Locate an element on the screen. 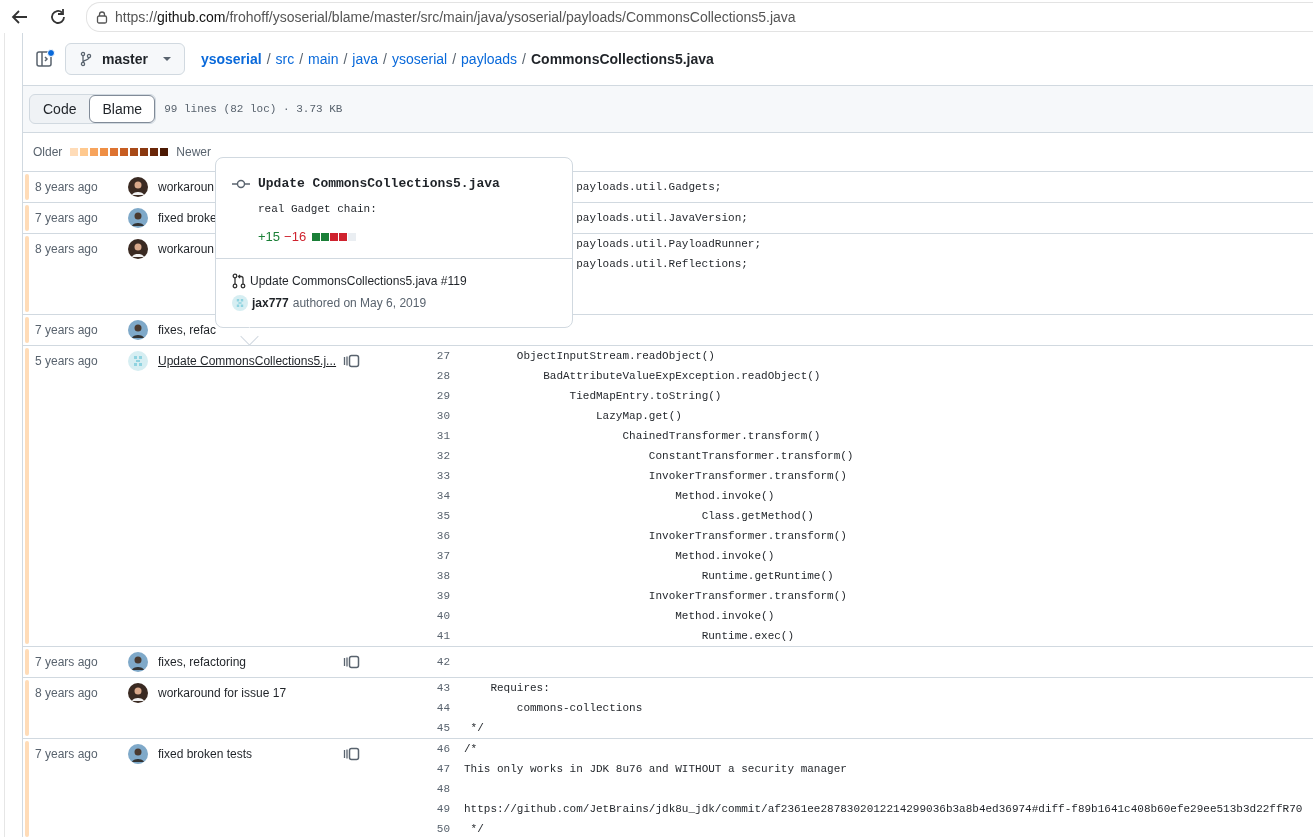  code-line: ObjectInputStream.readObject() is located at coordinates (615, 356).